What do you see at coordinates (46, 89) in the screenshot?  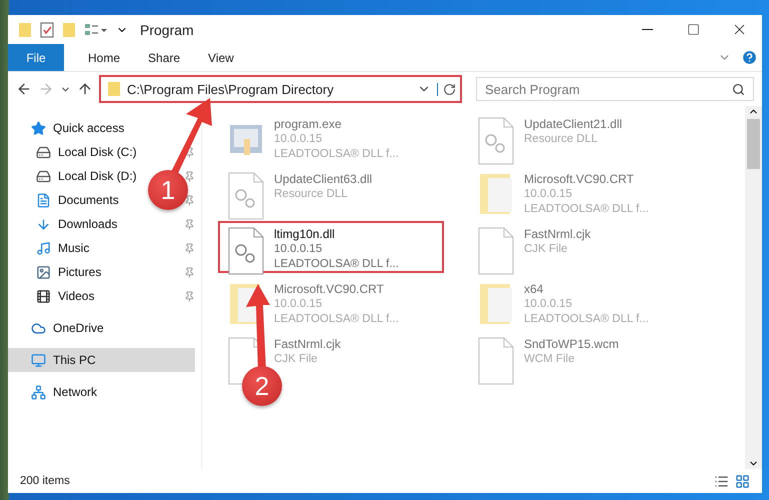 I see `forward-icon` at bounding box center [46, 89].